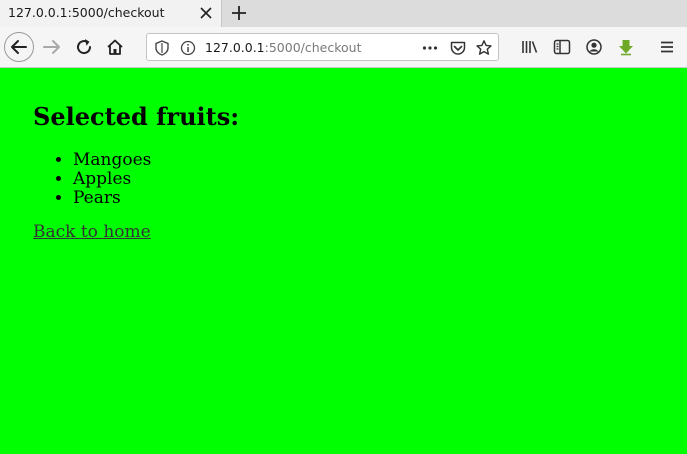  What do you see at coordinates (92, 232) in the screenshot?
I see `back-to-home-link: Back to home` at bounding box center [92, 232].